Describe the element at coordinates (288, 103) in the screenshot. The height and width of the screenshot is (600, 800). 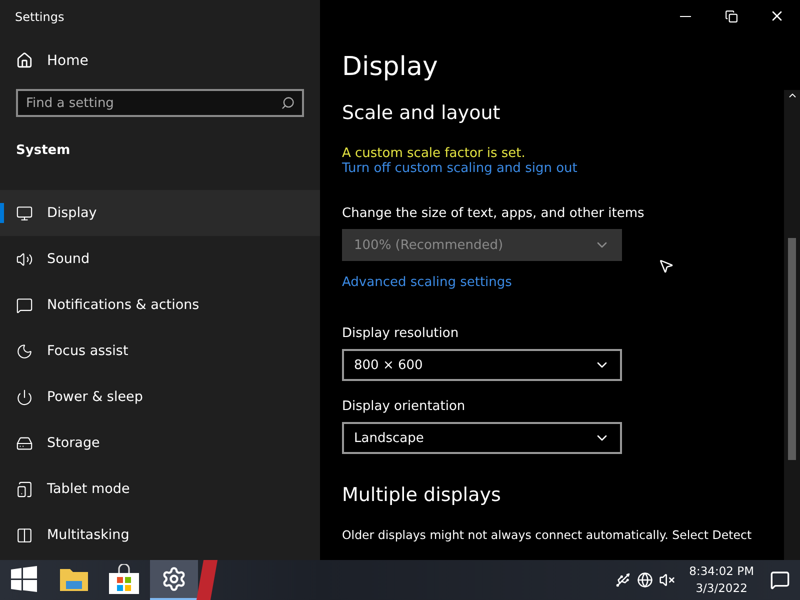
I see `search-icon` at that location.